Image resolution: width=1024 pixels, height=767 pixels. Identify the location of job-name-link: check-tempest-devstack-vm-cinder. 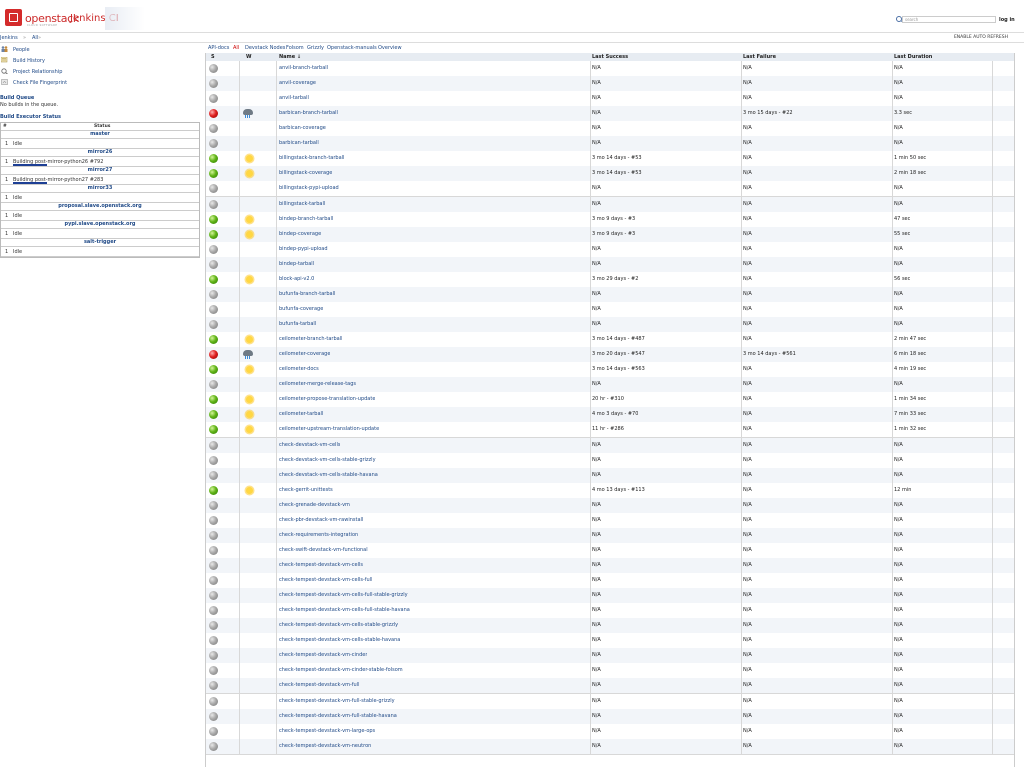
(323, 655).